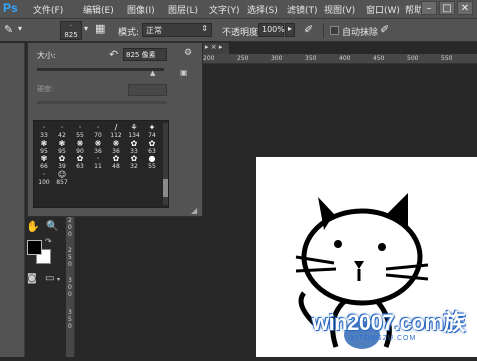  Describe the element at coordinates (209, 58) in the screenshot. I see `ruler-tick-label: 200` at that location.